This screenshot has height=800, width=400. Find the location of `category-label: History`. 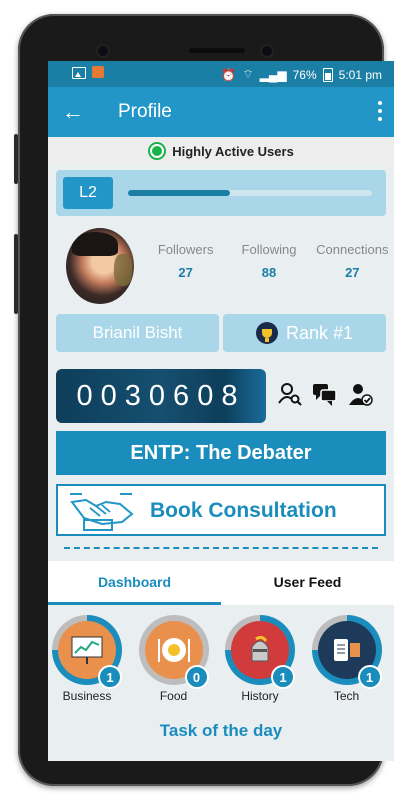

category-label: History is located at coordinates (260, 696).